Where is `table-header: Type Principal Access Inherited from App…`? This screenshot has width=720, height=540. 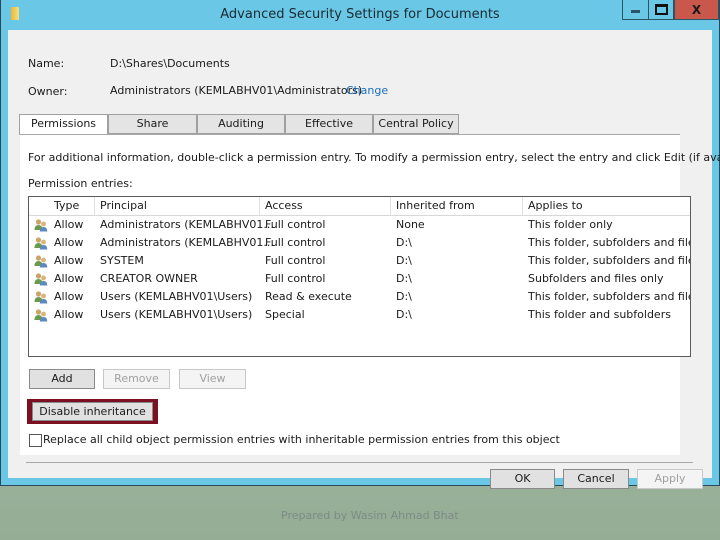 table-header: Type Principal Access Inherited from App… is located at coordinates (359, 206).